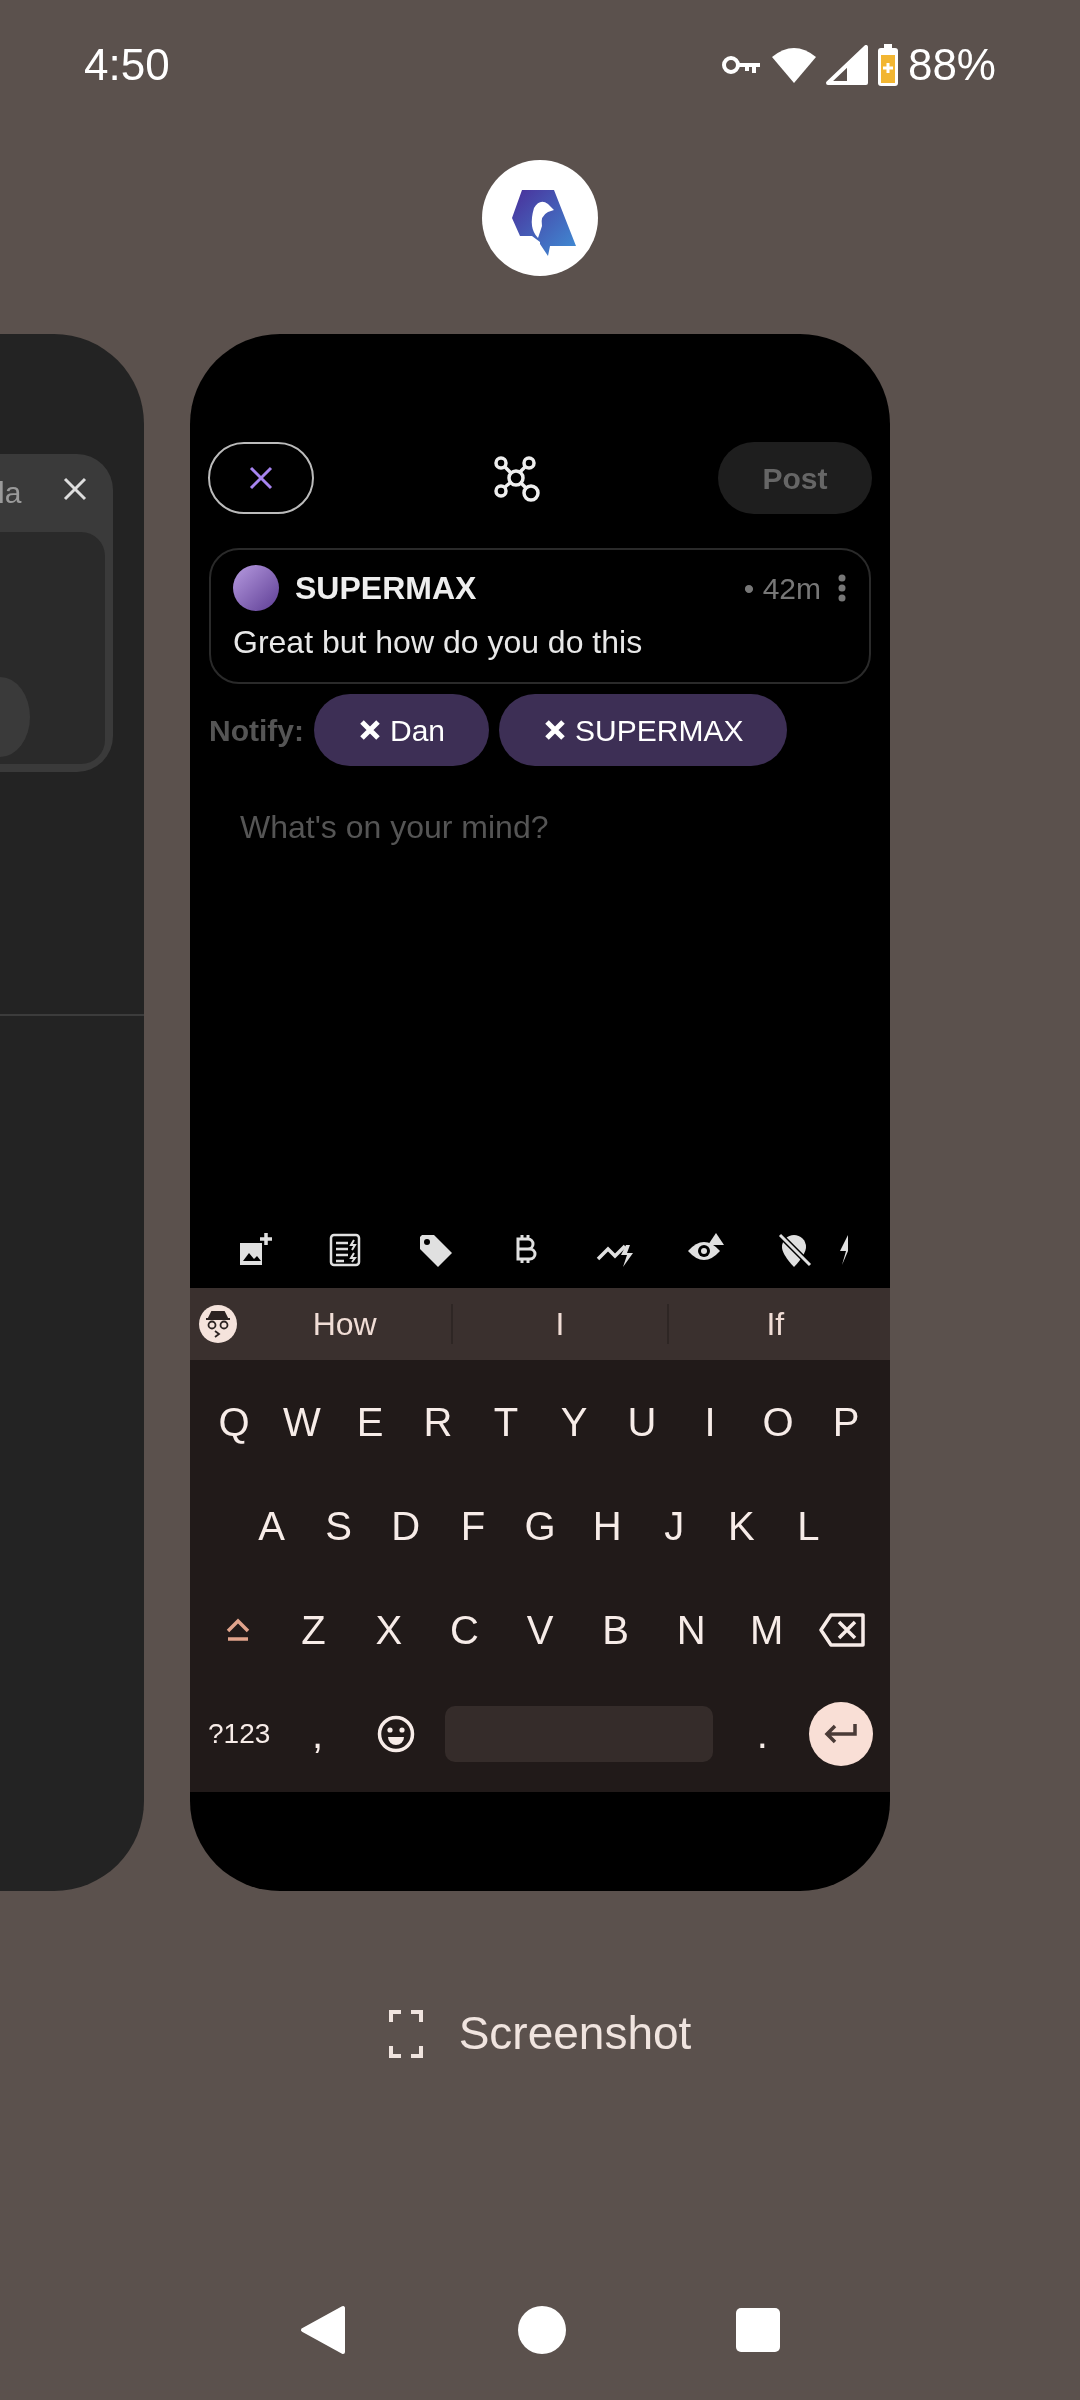 Image resolution: width=1080 pixels, height=2400 pixels. What do you see at coordinates (710, 1422) in the screenshot?
I see `key: I` at bounding box center [710, 1422].